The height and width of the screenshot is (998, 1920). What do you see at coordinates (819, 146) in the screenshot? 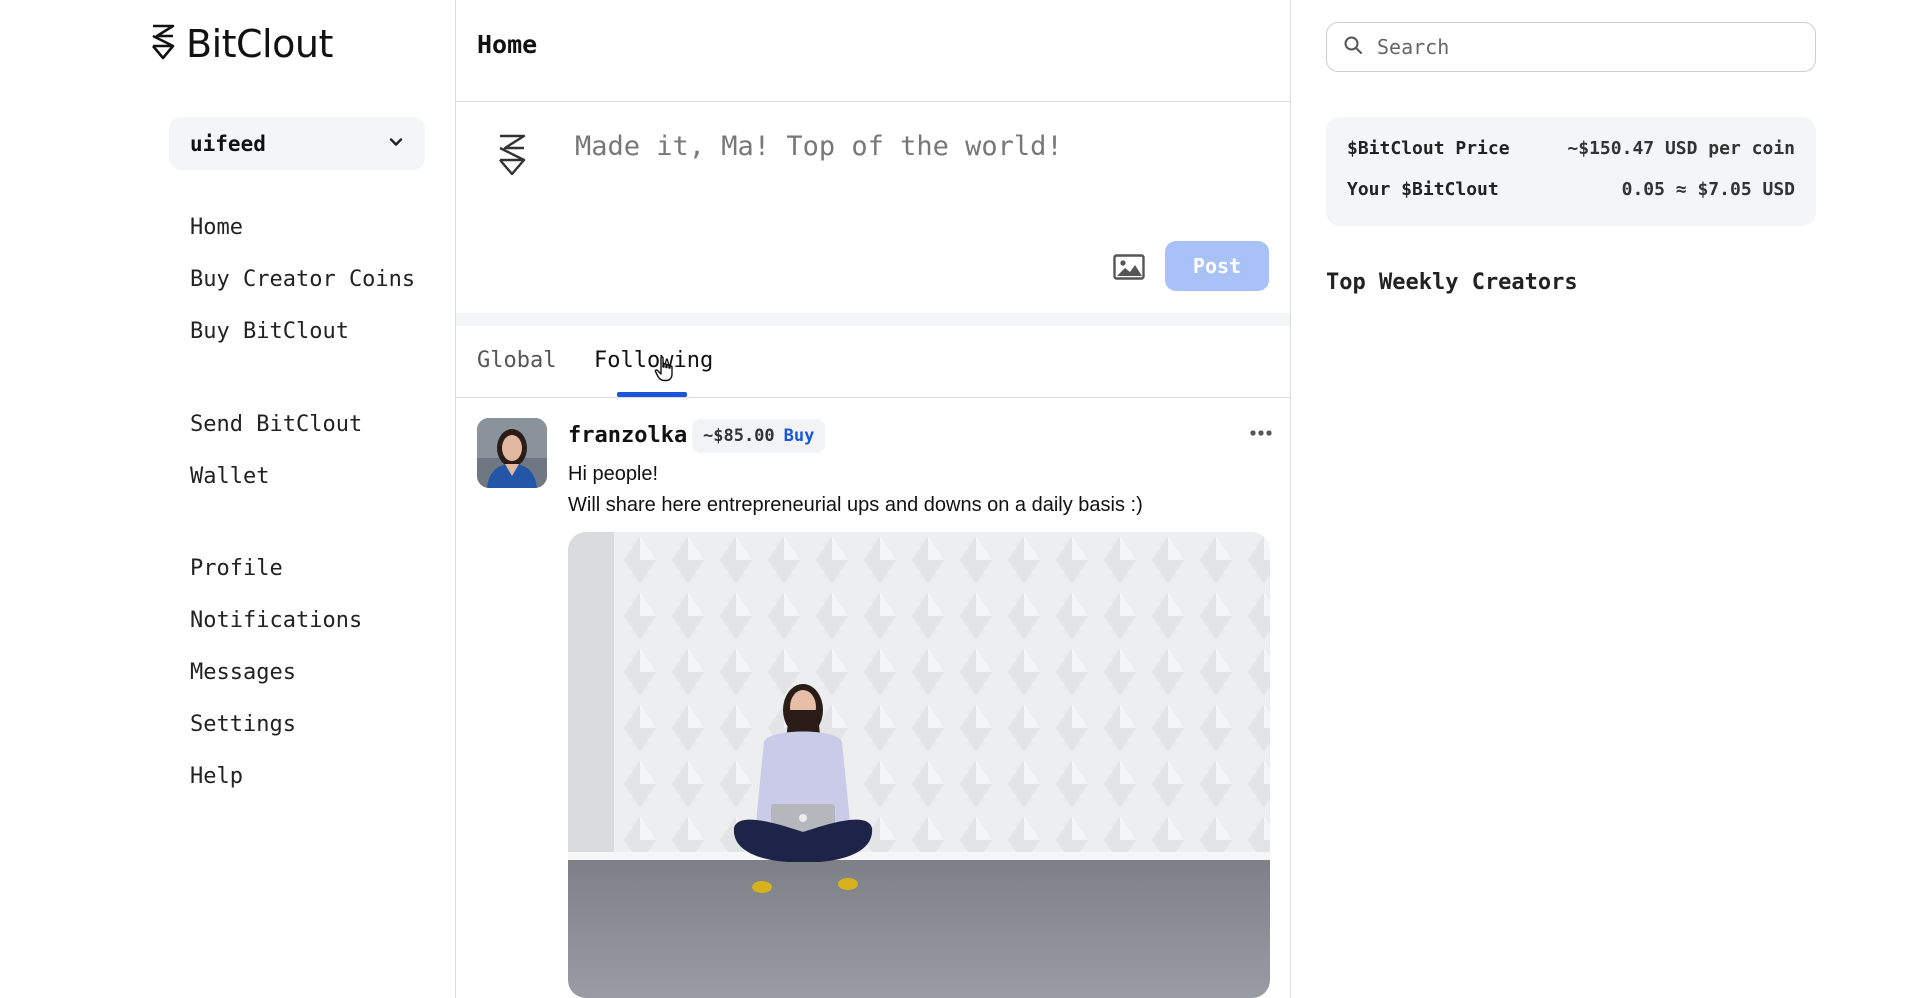
I see `composer-input: Made it, Ma! Top of the world!` at bounding box center [819, 146].